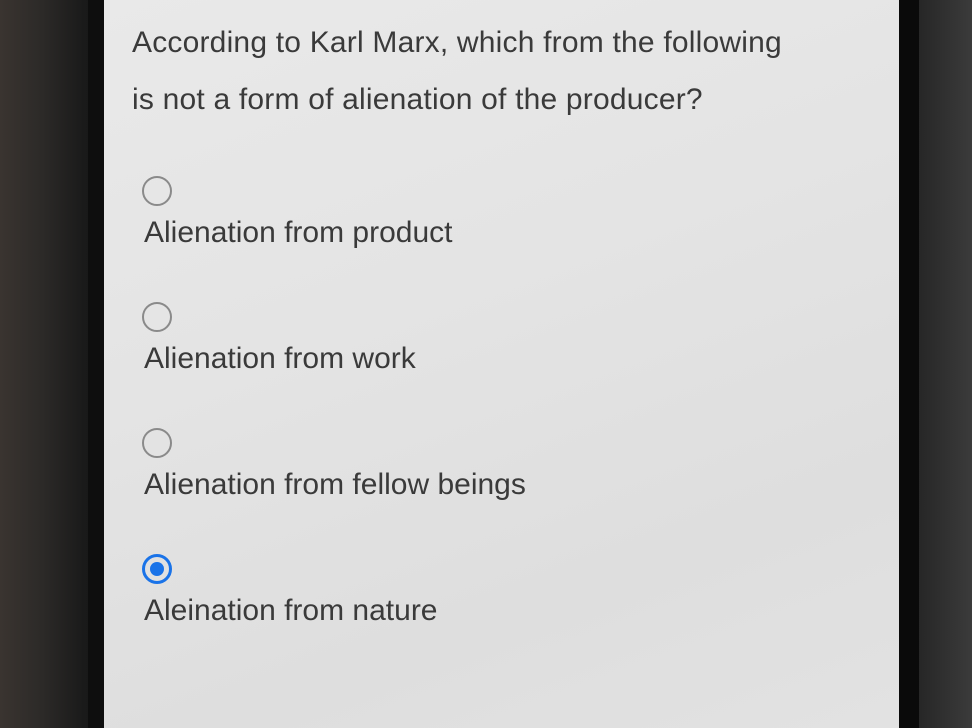 This screenshot has height=728, width=972. I want to click on option-label: Alienation from fellow beings, so click(335, 485).